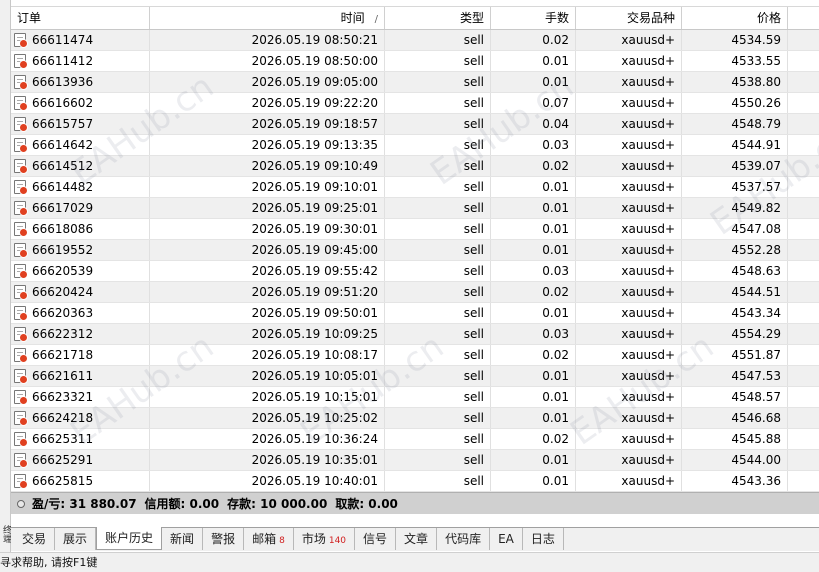 The width and height of the screenshot is (819, 572). What do you see at coordinates (80, 439) in the screenshot?
I see `order-cell: 66625311` at bounding box center [80, 439].